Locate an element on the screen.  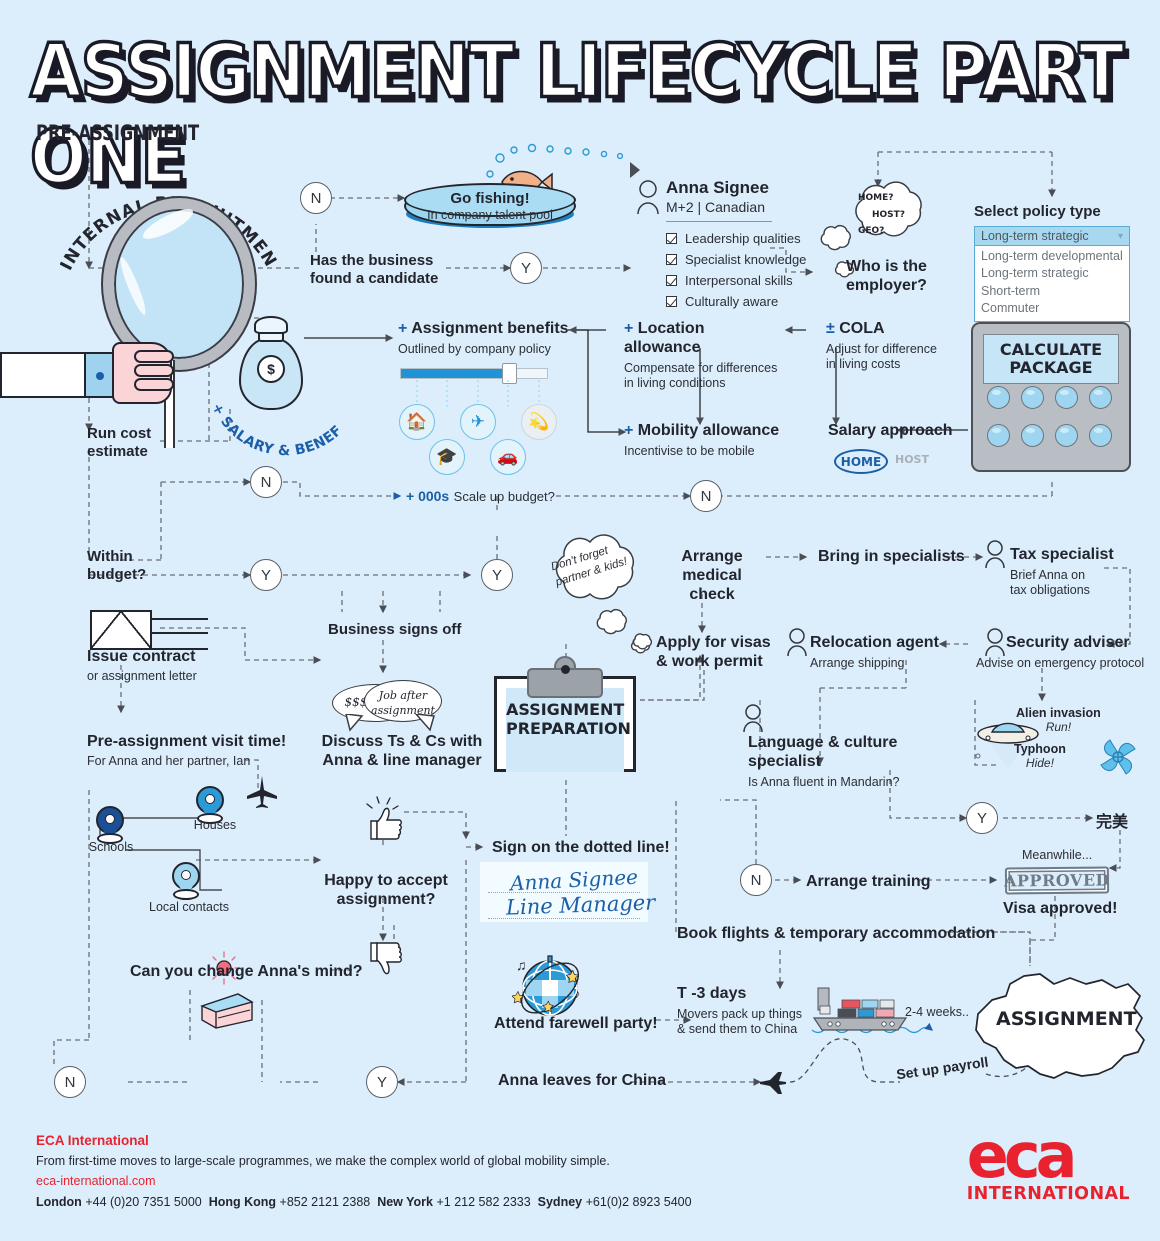
svg-text: + SALARY & BENEFITS PACKAGE is located at coordinates (275, 423).